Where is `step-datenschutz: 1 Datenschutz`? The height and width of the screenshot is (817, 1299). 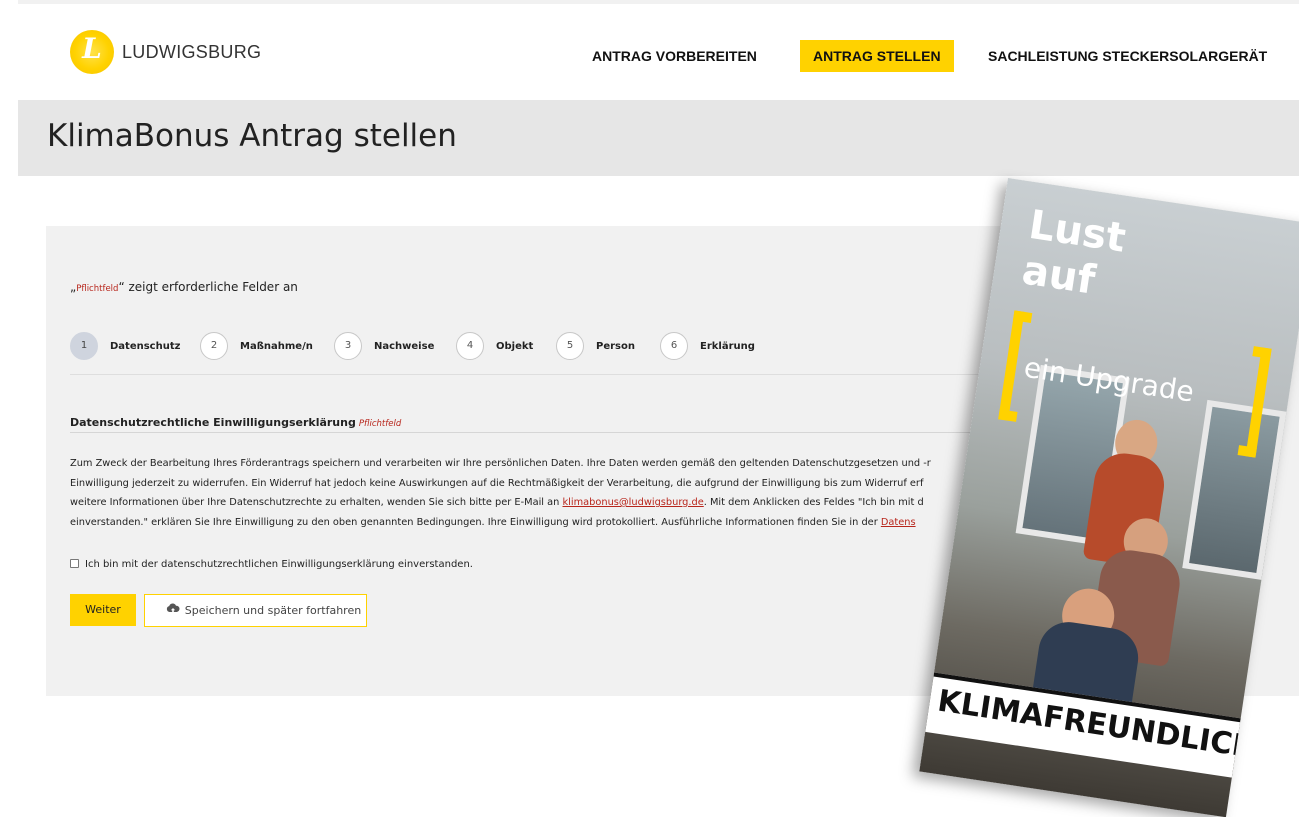
step-datenschutz: 1 Datenschutz is located at coordinates (125, 346).